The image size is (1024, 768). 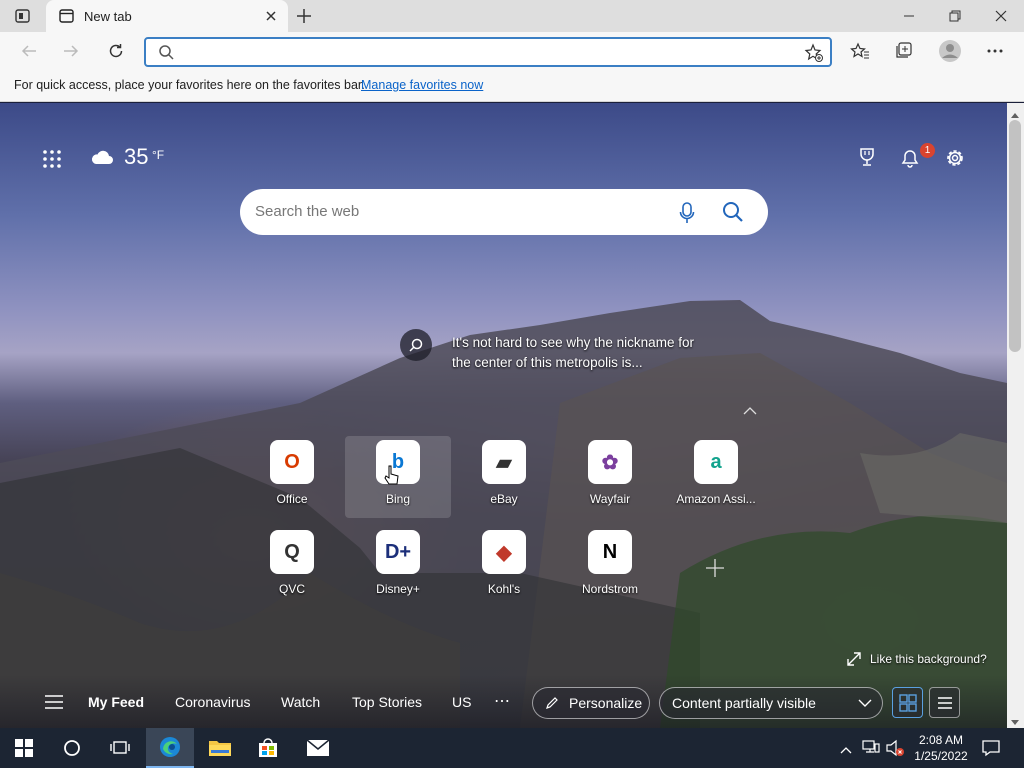 I want to click on microphone-icon, so click(x=687, y=215).